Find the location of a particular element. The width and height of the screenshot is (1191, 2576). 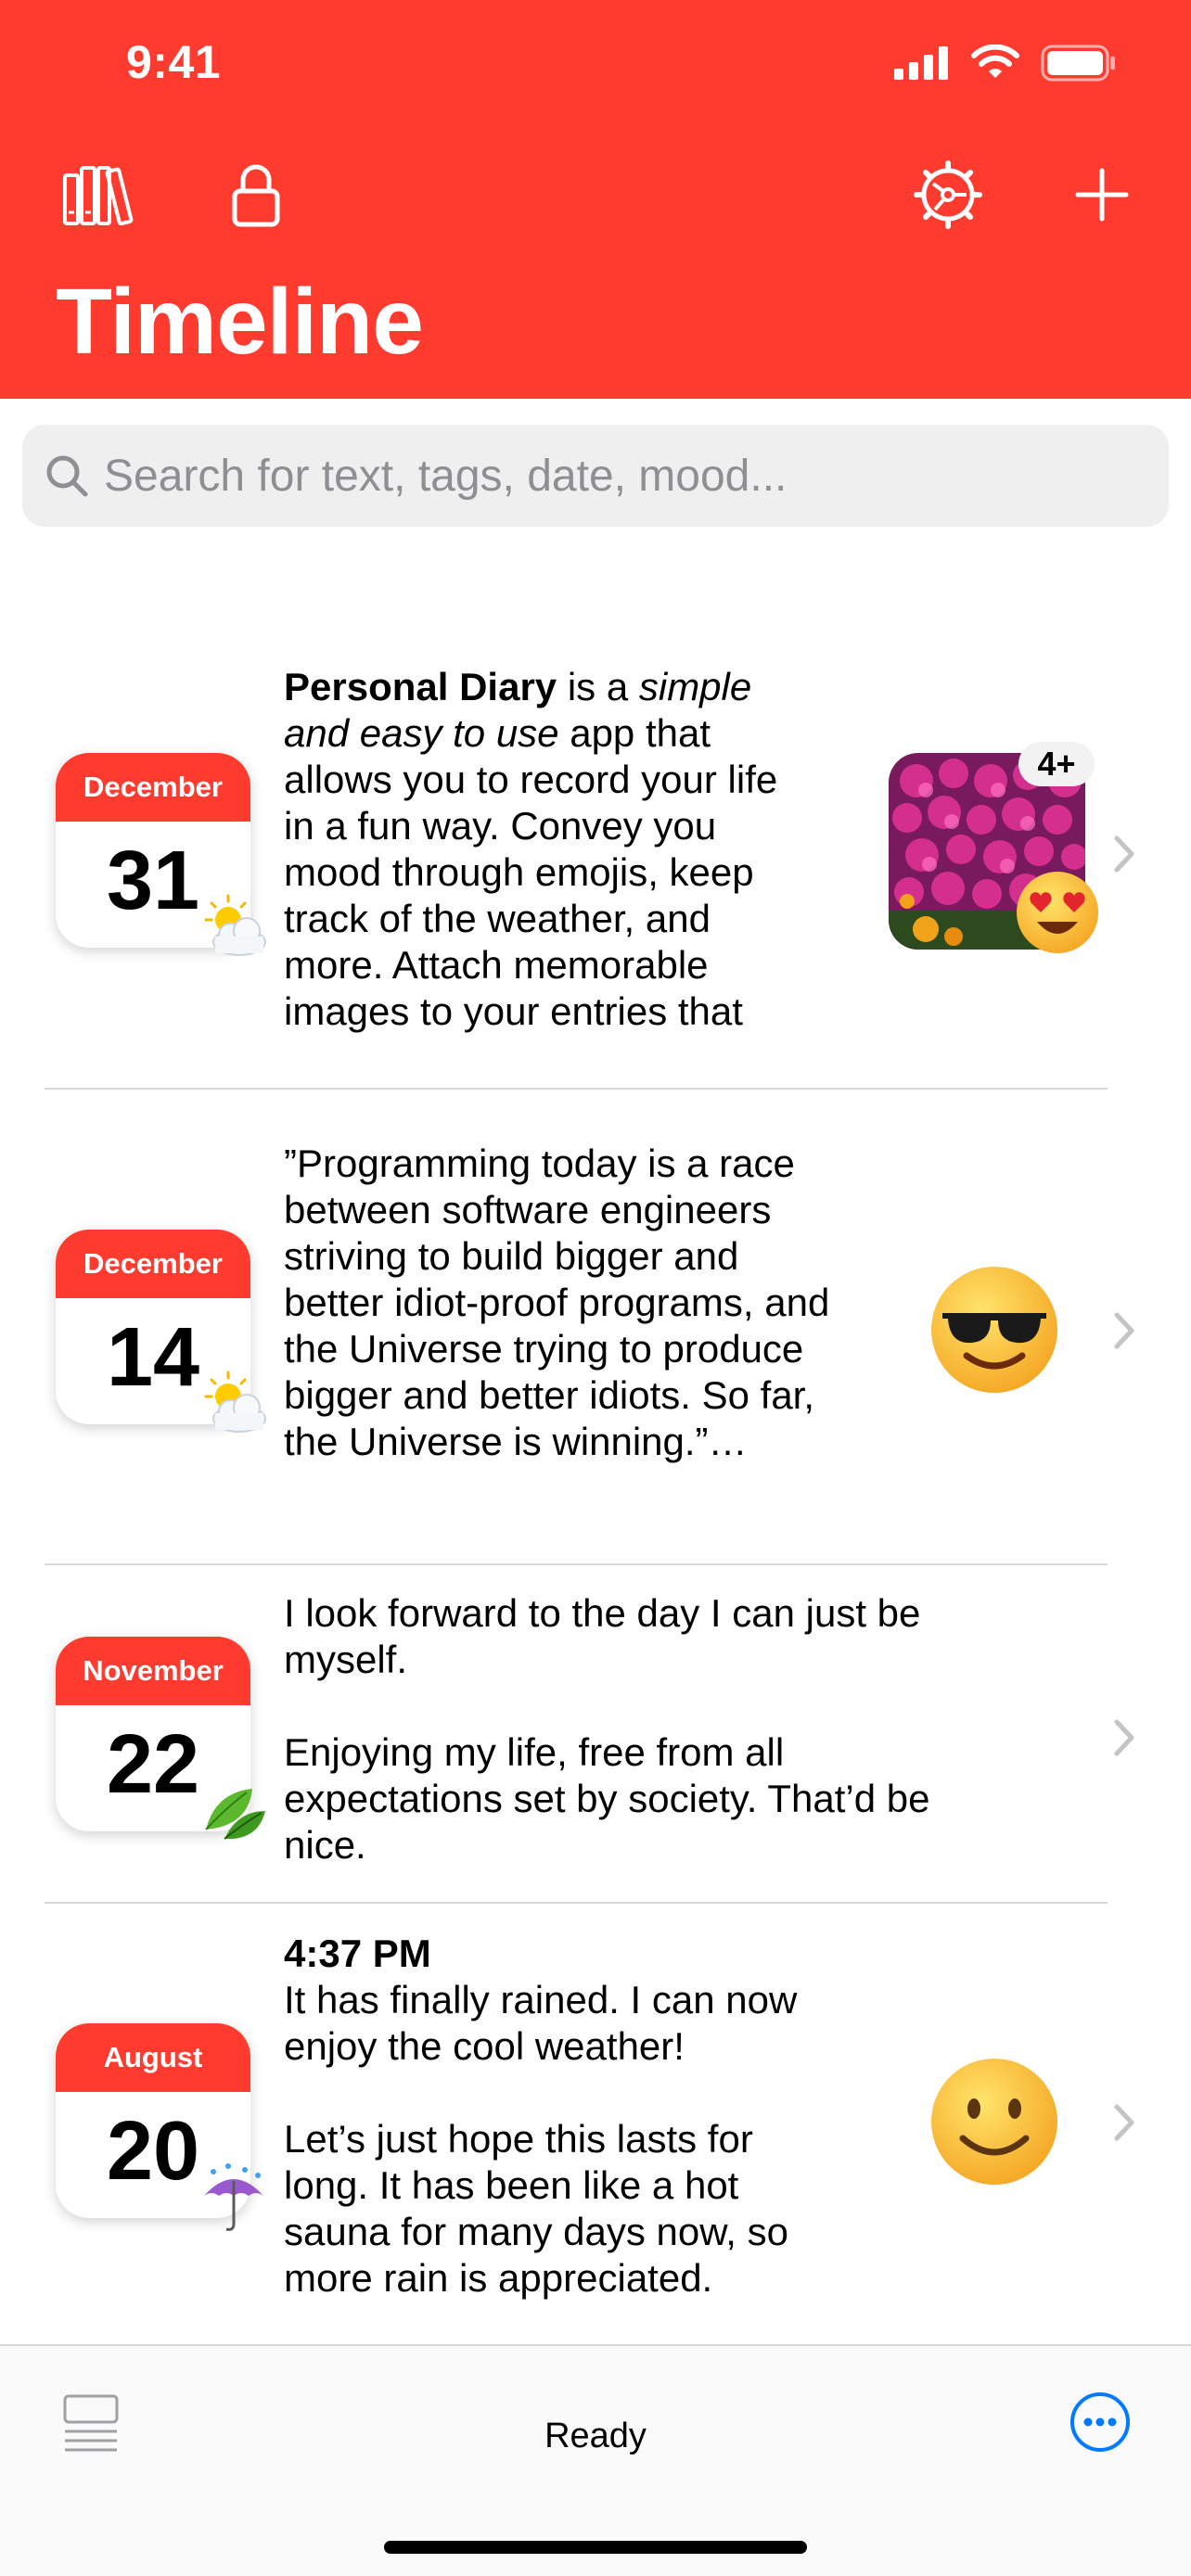

month-label: November is located at coordinates (153, 1671).